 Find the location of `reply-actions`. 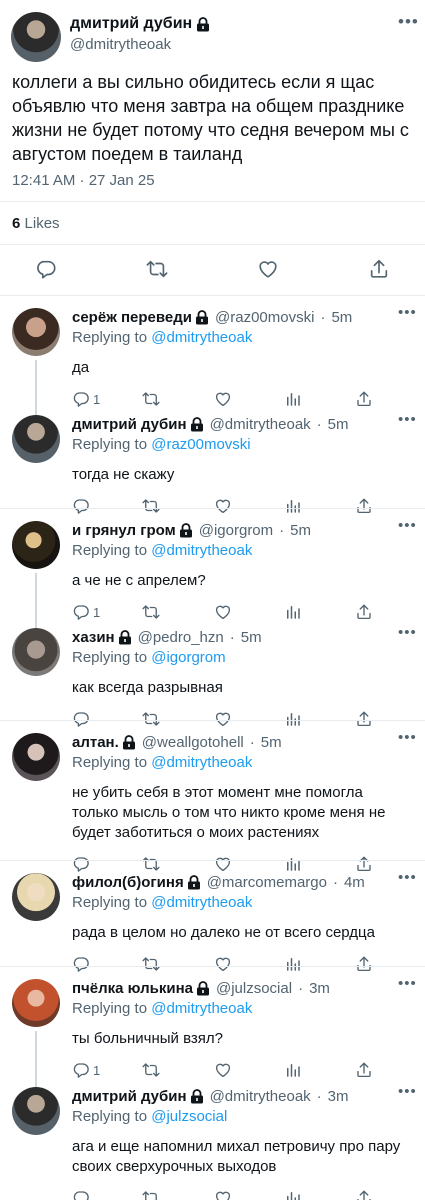

reply-actions is located at coordinates (222, 1194).